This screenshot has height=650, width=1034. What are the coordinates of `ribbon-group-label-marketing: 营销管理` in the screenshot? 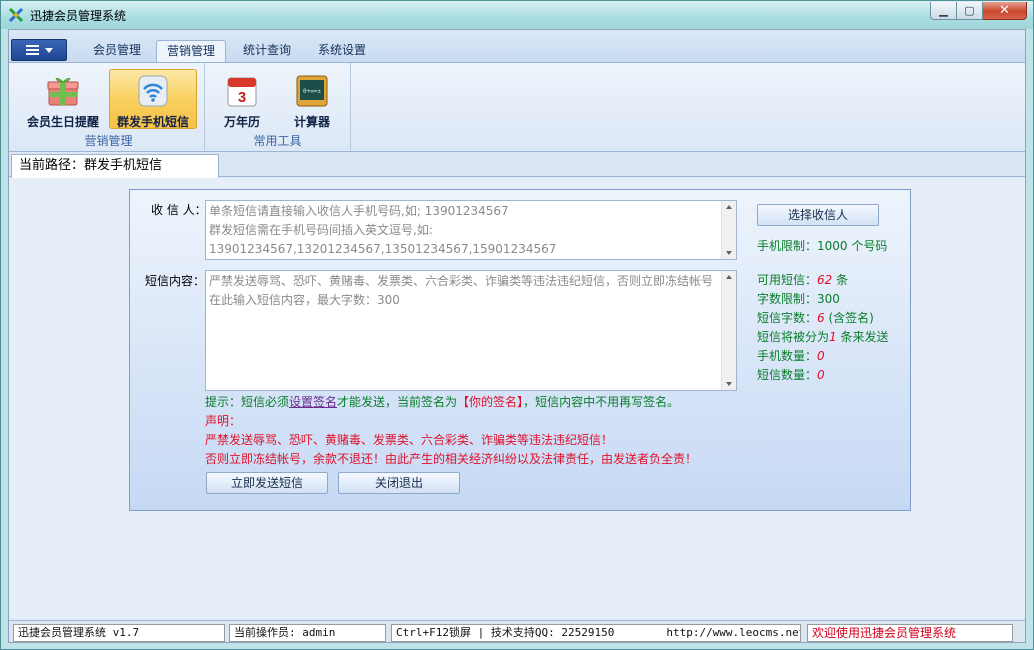 It's located at (108, 141).